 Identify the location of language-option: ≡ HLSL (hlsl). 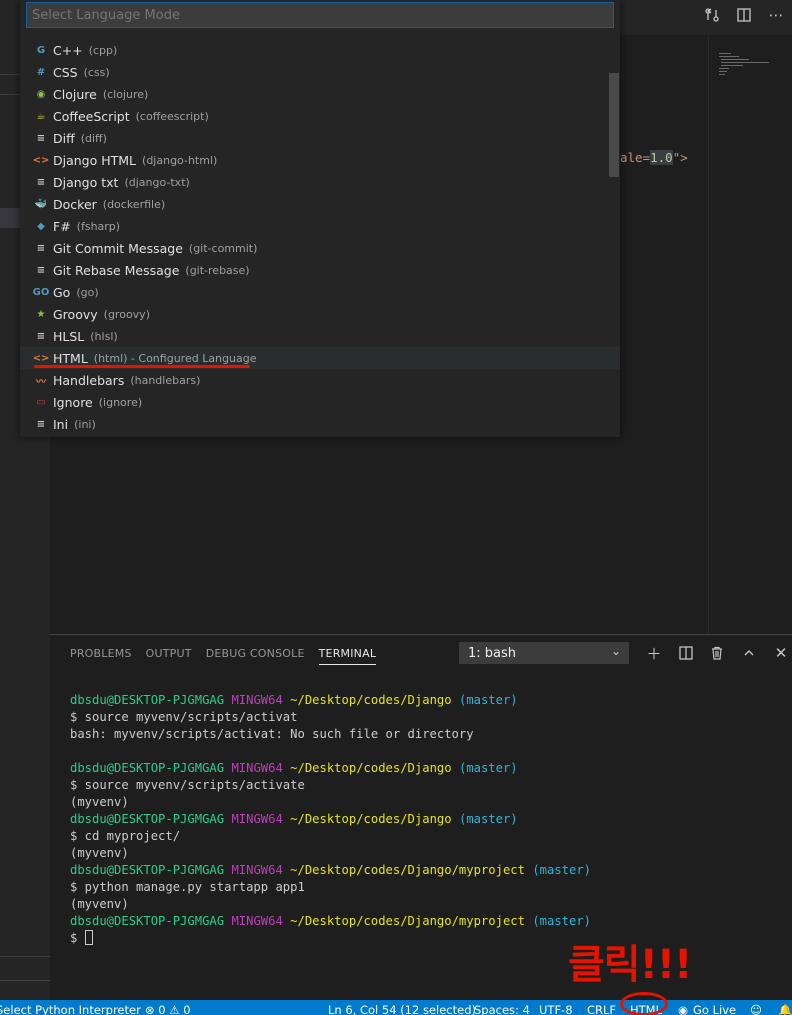
(320, 336).